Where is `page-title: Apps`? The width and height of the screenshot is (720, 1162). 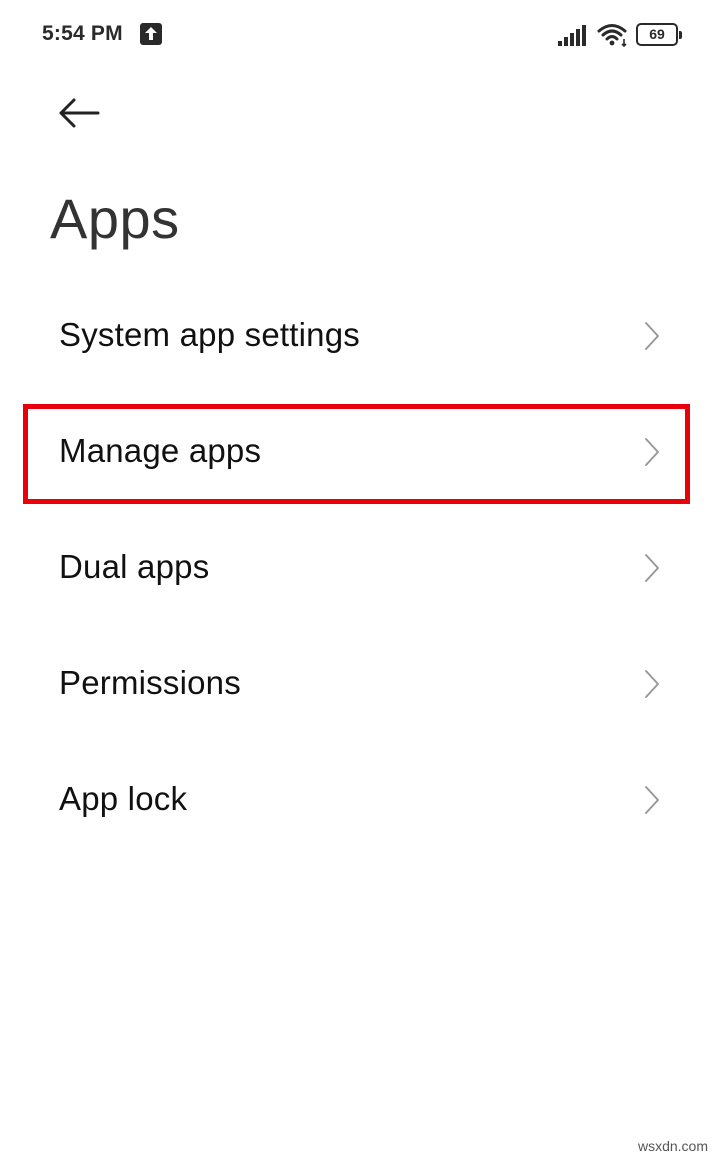
page-title: Apps is located at coordinates (115, 218).